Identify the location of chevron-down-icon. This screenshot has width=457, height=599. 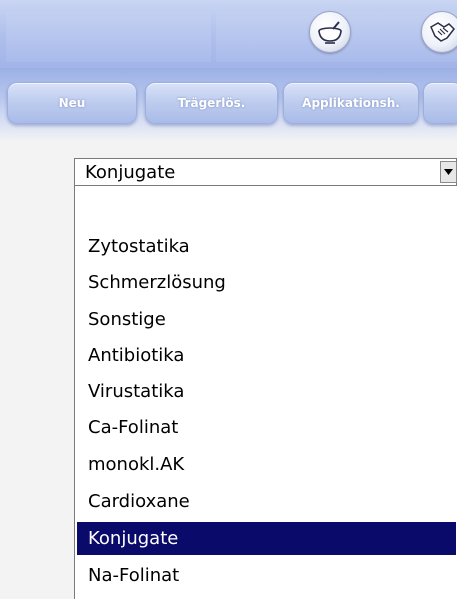
(448, 172).